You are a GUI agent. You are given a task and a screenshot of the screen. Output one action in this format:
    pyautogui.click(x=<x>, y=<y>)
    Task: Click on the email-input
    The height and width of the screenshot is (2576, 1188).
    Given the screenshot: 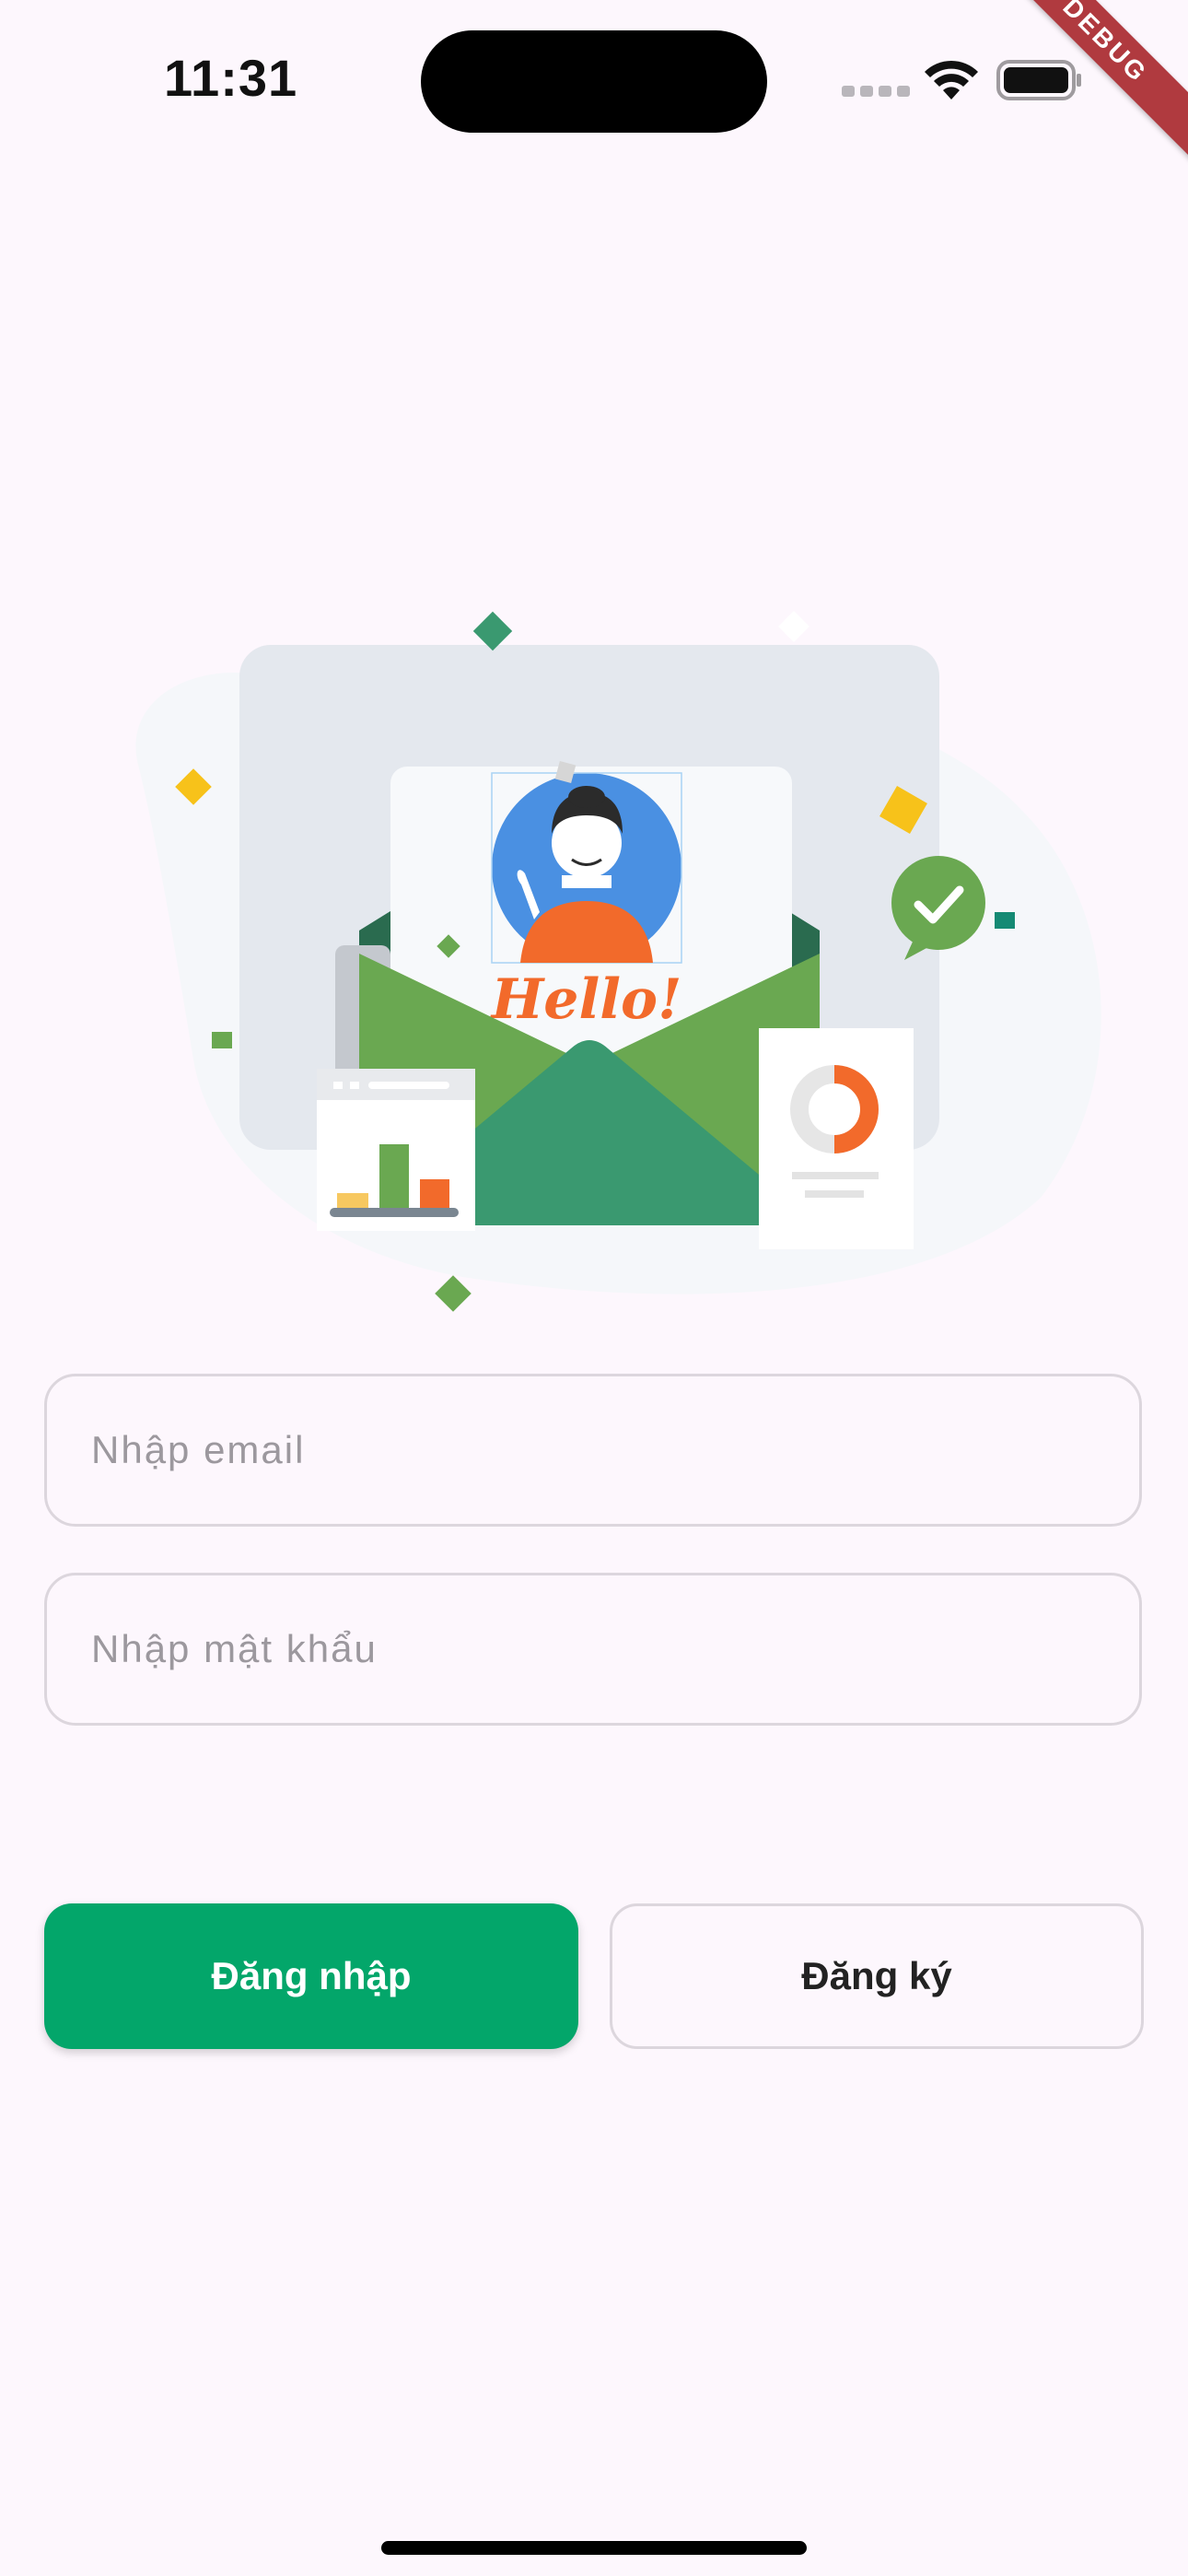 What is the action you would take?
    pyautogui.click(x=593, y=1450)
    